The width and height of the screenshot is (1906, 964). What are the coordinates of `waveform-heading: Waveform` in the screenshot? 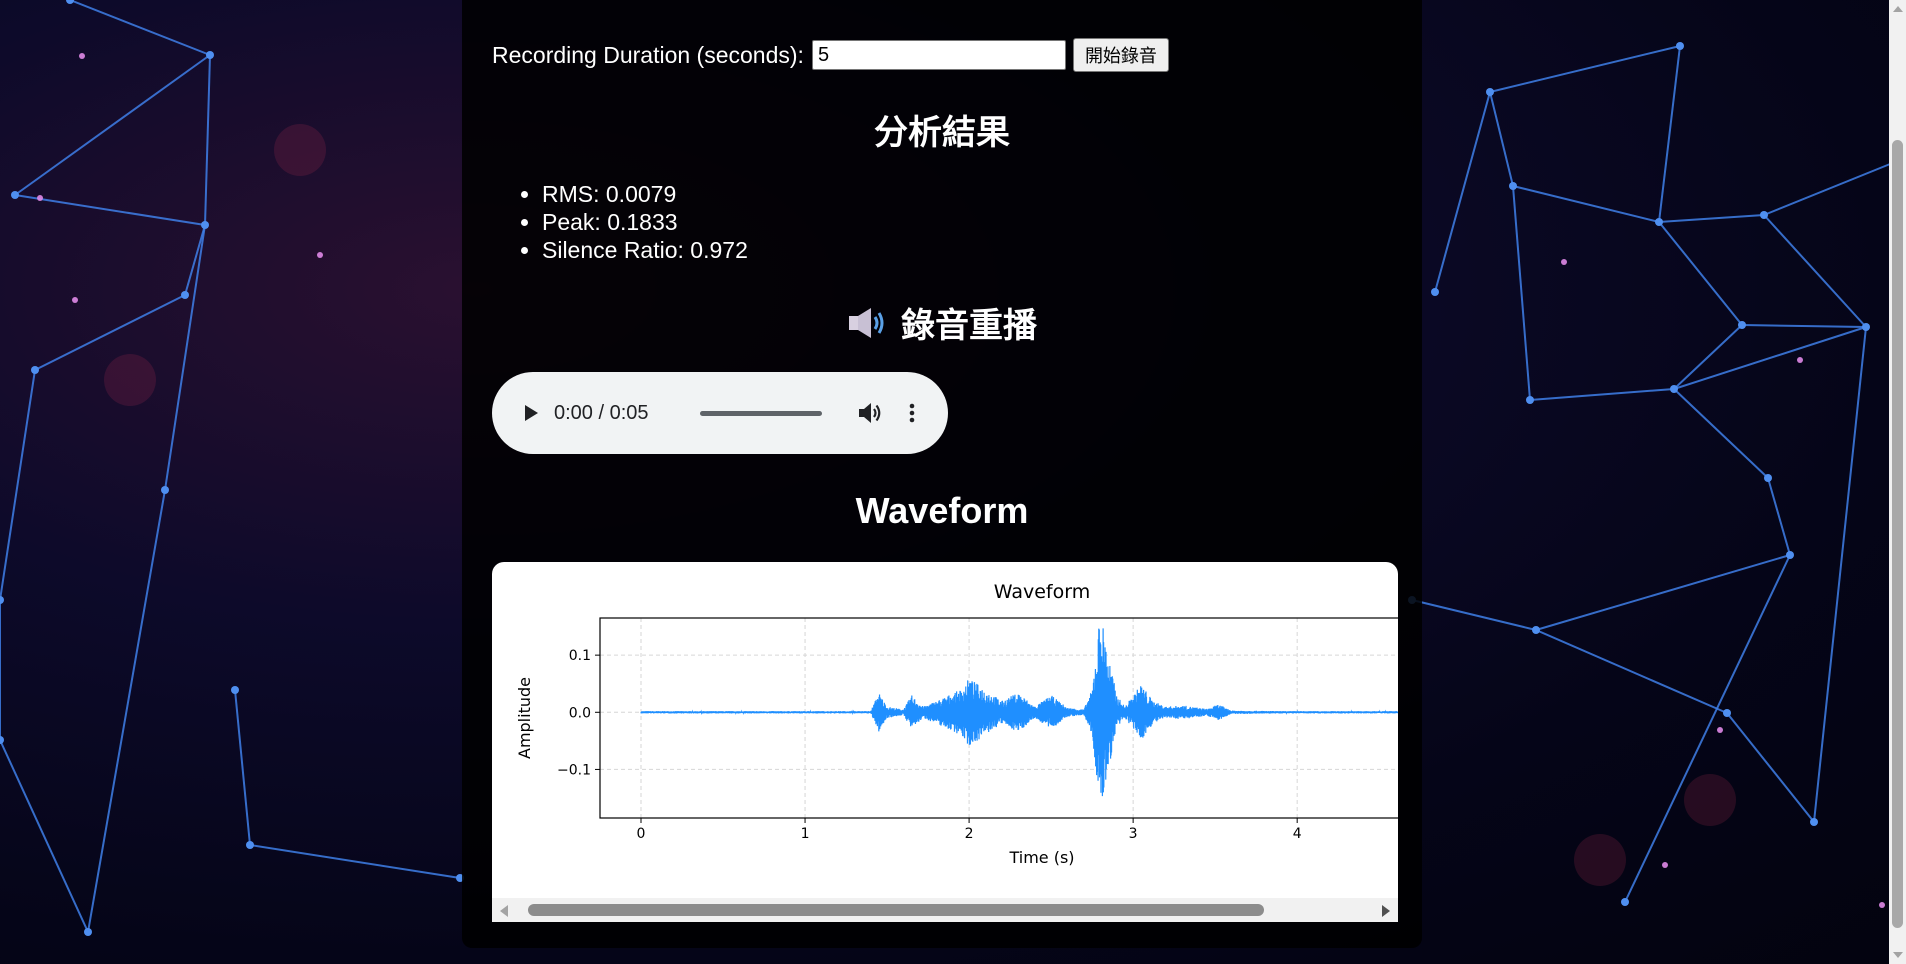 It's located at (942, 510).